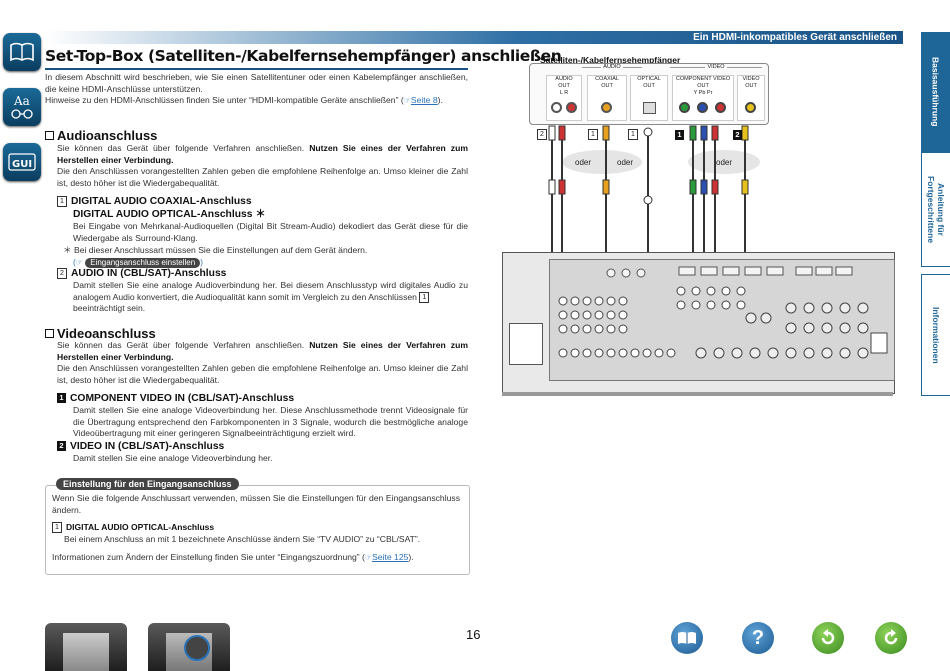 Image resolution: width=950 pixels, height=671 pixels. I want to click on video-group-label: VIDEO, so click(716, 69).